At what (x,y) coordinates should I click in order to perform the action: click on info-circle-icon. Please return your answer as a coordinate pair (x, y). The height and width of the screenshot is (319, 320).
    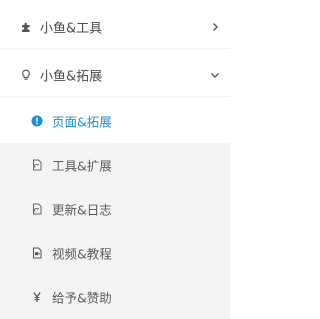
    Looking at the image, I should click on (37, 121).